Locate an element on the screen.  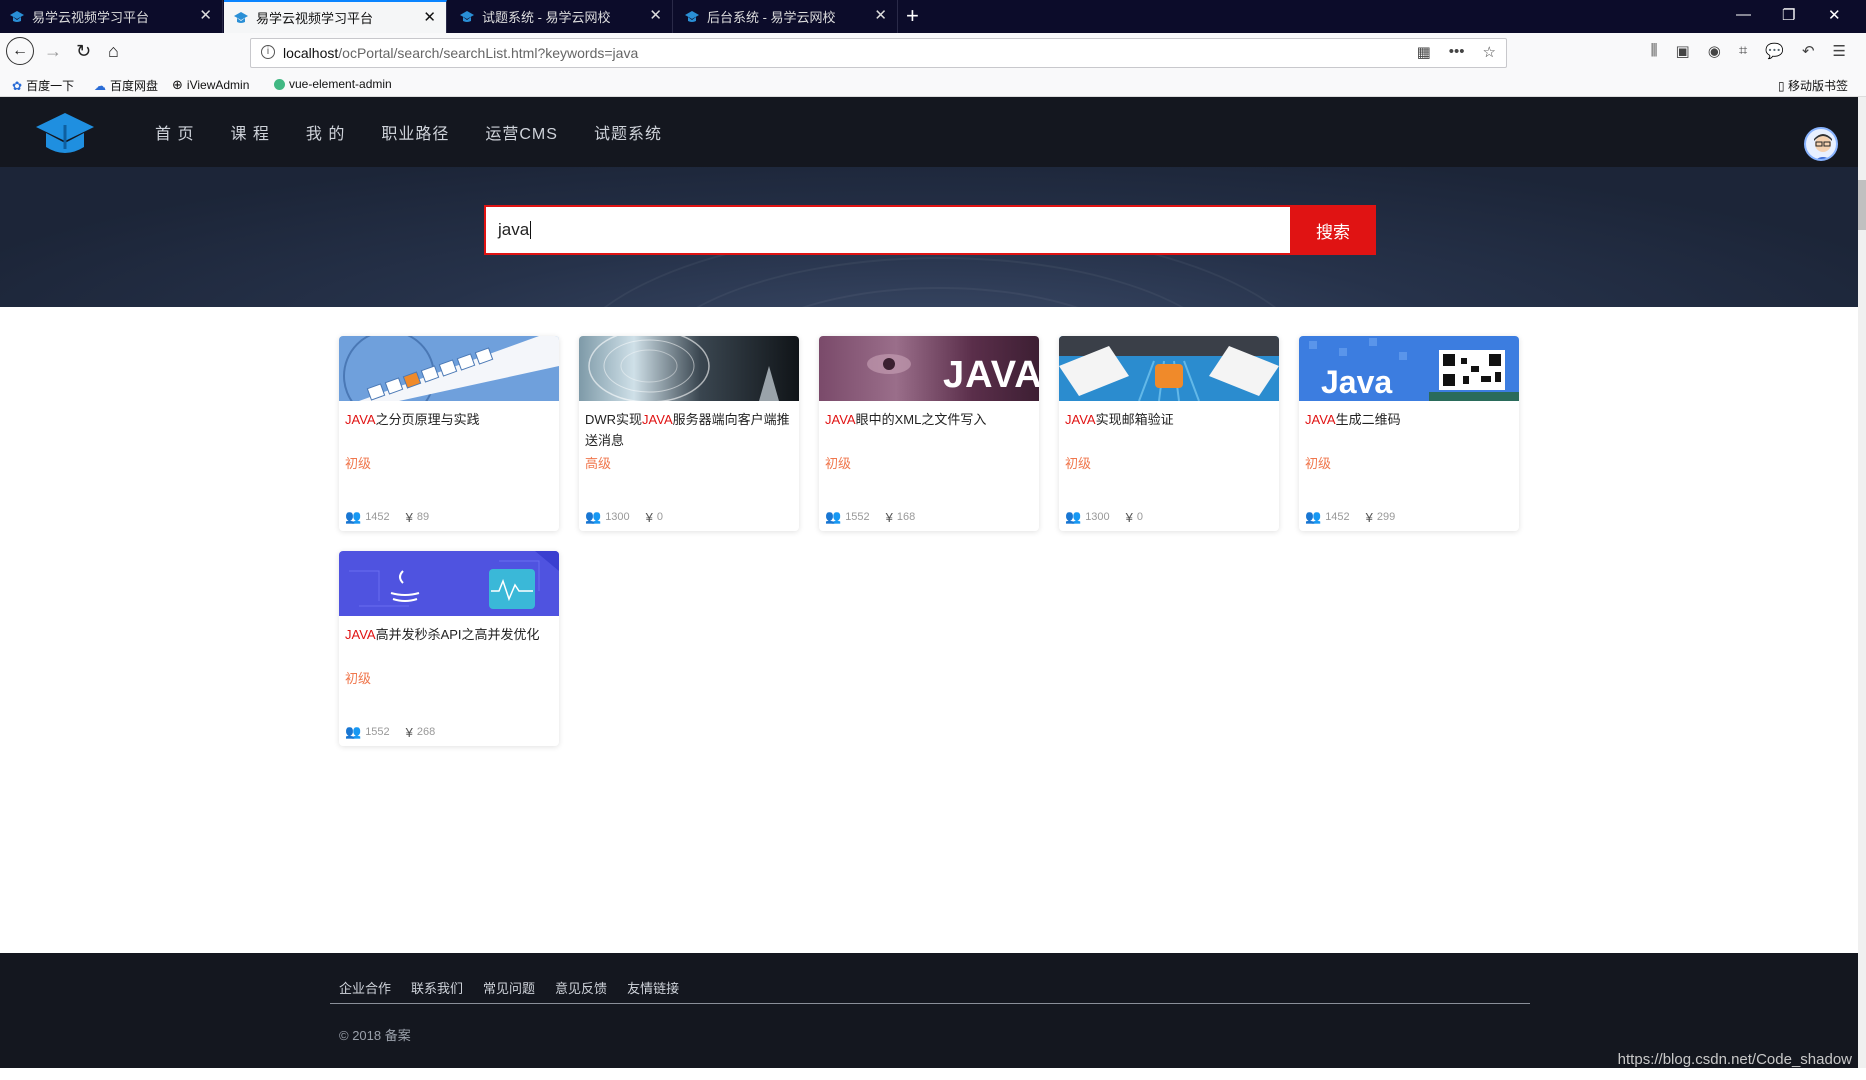
course-title: JAVA生成二维码 is located at coordinates (1409, 427).